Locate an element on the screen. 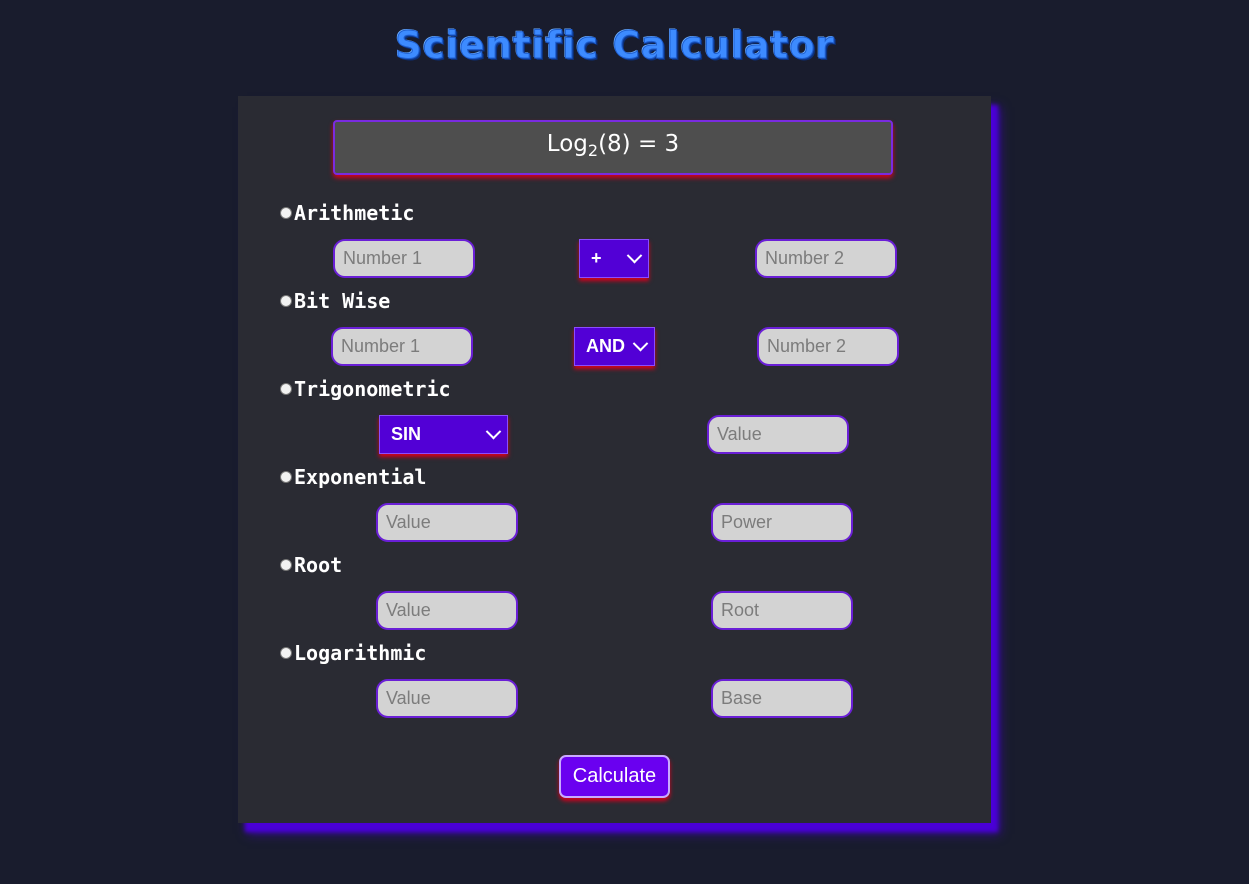 Image resolution: width=1249 pixels, height=884 pixels. logarithmic-radio is located at coordinates (286, 653).